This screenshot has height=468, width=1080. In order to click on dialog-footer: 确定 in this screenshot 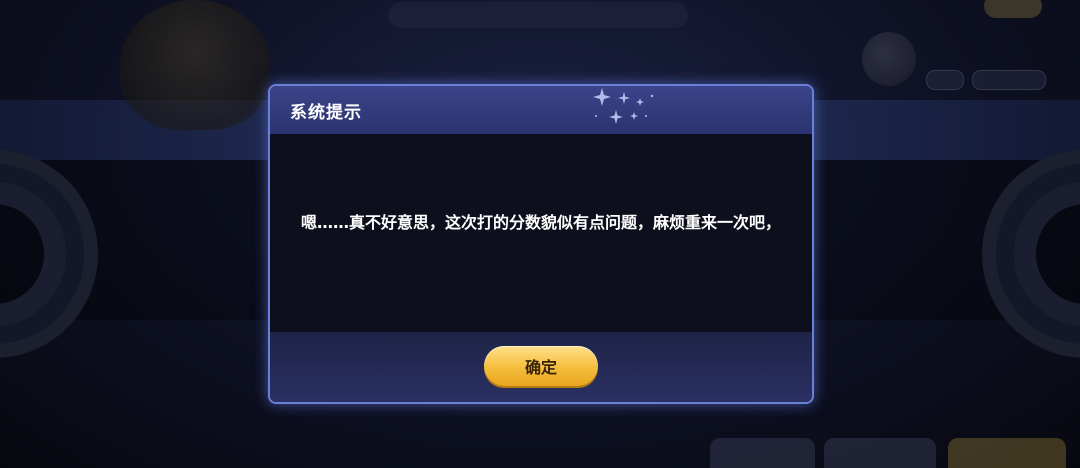, I will do `click(541, 367)`.